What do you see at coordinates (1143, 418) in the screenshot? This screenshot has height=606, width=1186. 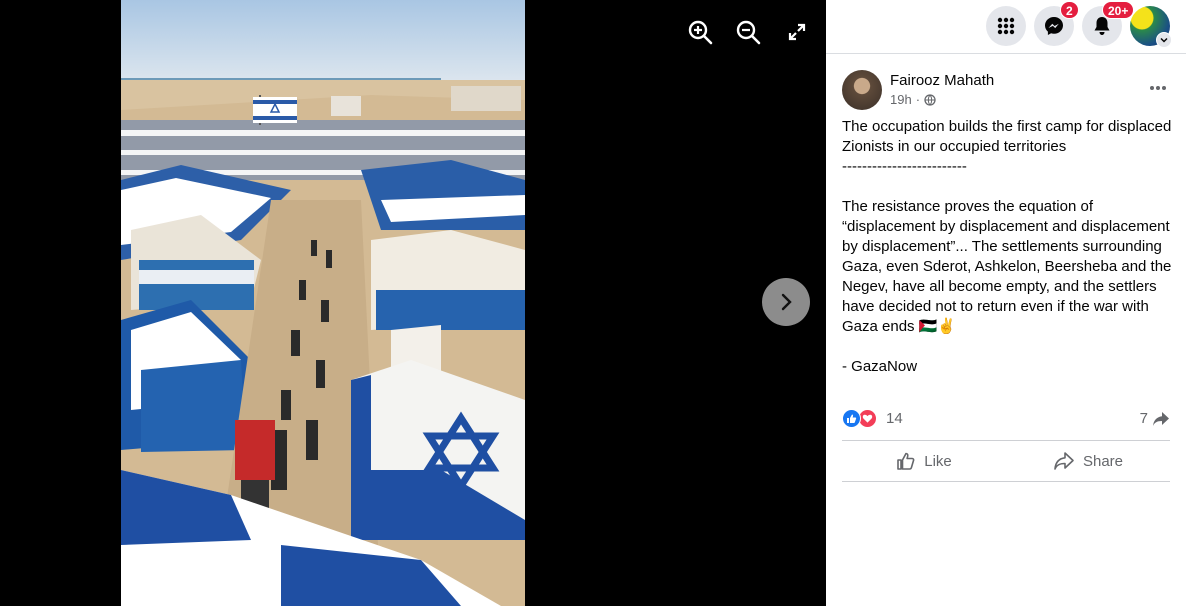 I see `shares-count-value: 7` at bounding box center [1143, 418].